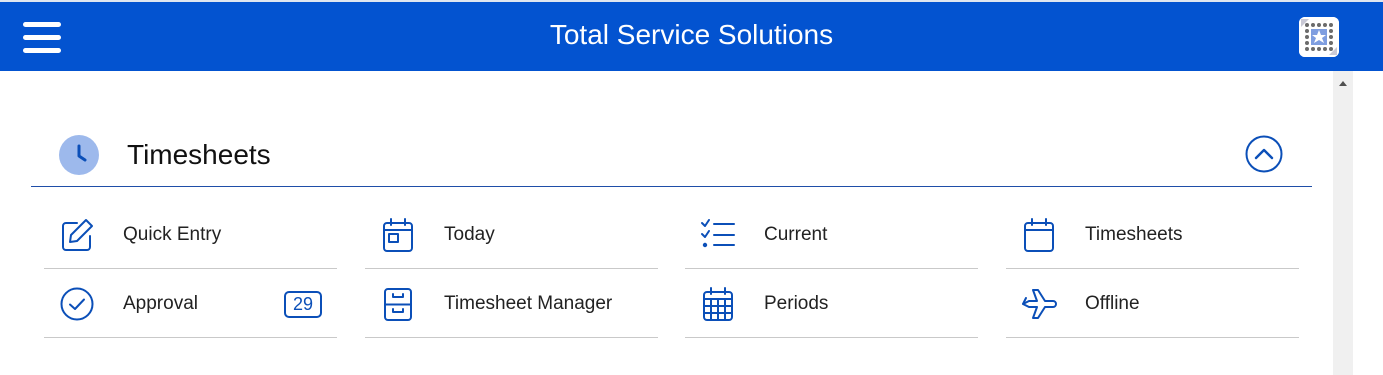  Describe the element at coordinates (1112, 303) in the screenshot. I see `tile-label: Offline` at that location.